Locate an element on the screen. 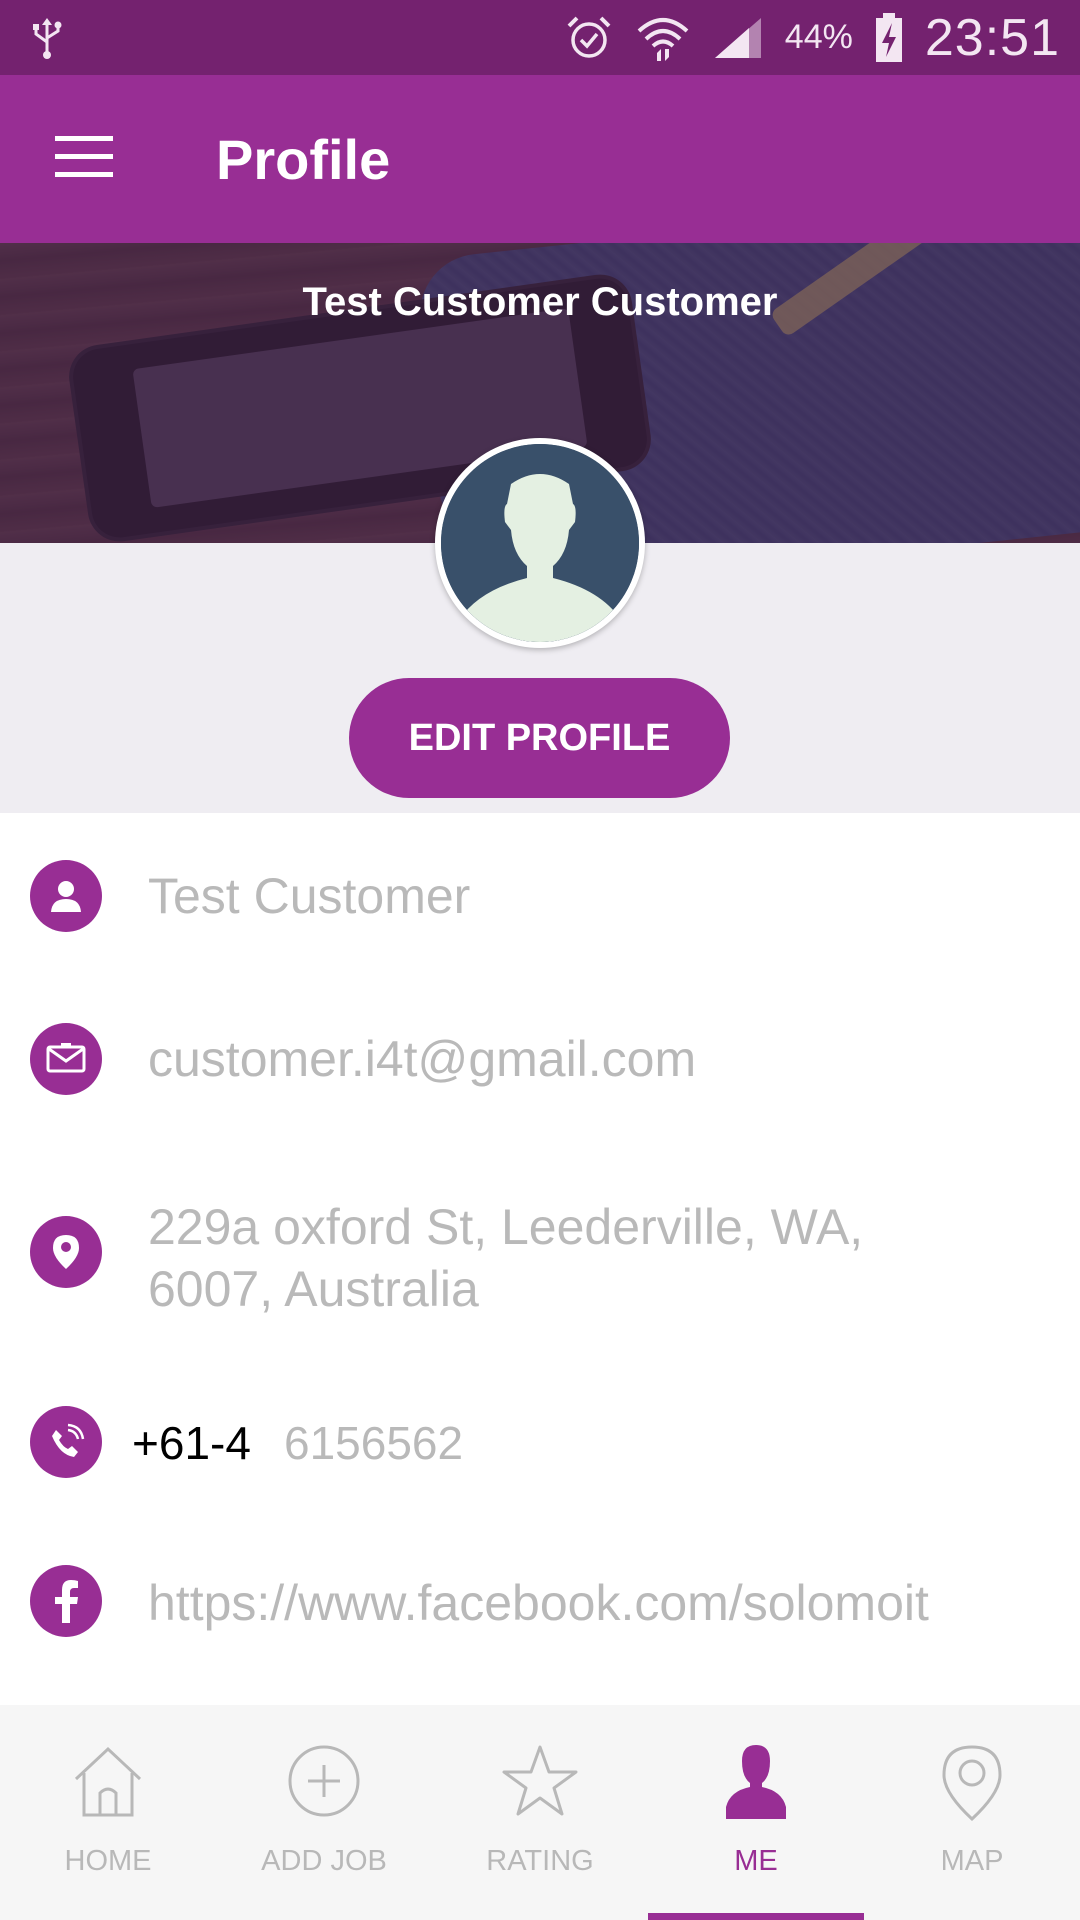  status-time: 23:51 is located at coordinates (992, 37).